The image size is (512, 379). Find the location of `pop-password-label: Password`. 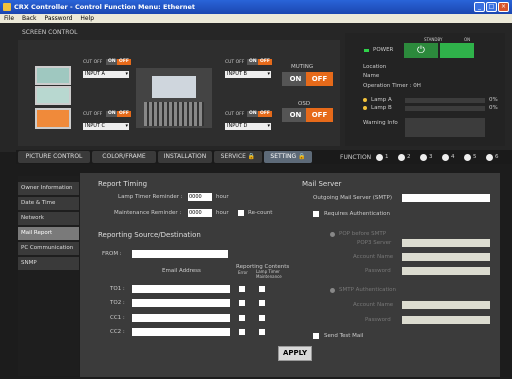

pop-password-label: Password is located at coordinates (378, 271).